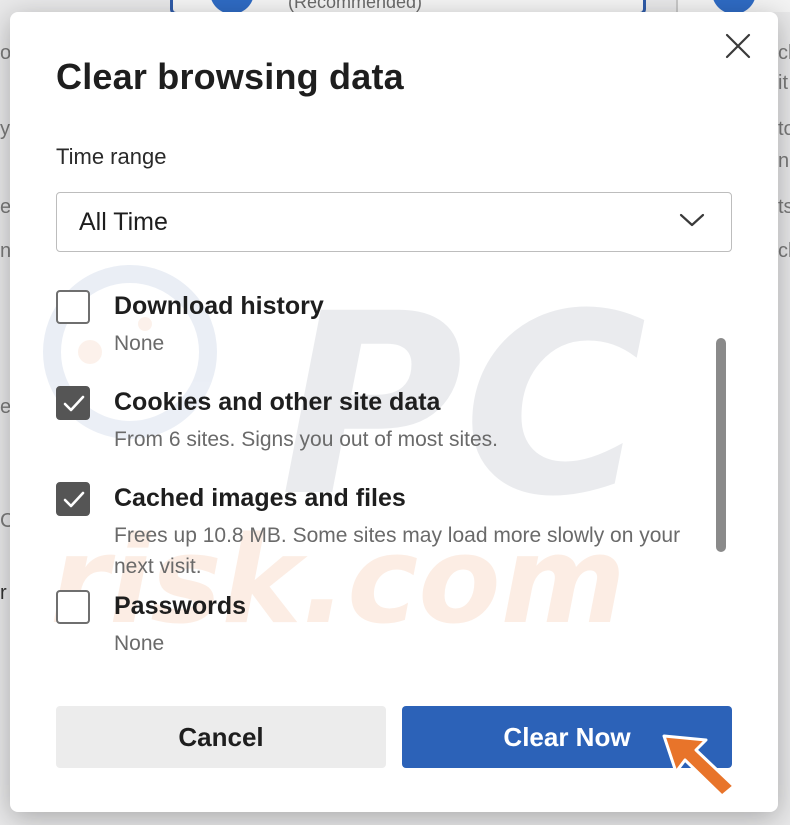 This screenshot has width=790, height=825. What do you see at coordinates (221, 737) in the screenshot?
I see `cancel-button: Cancel` at bounding box center [221, 737].